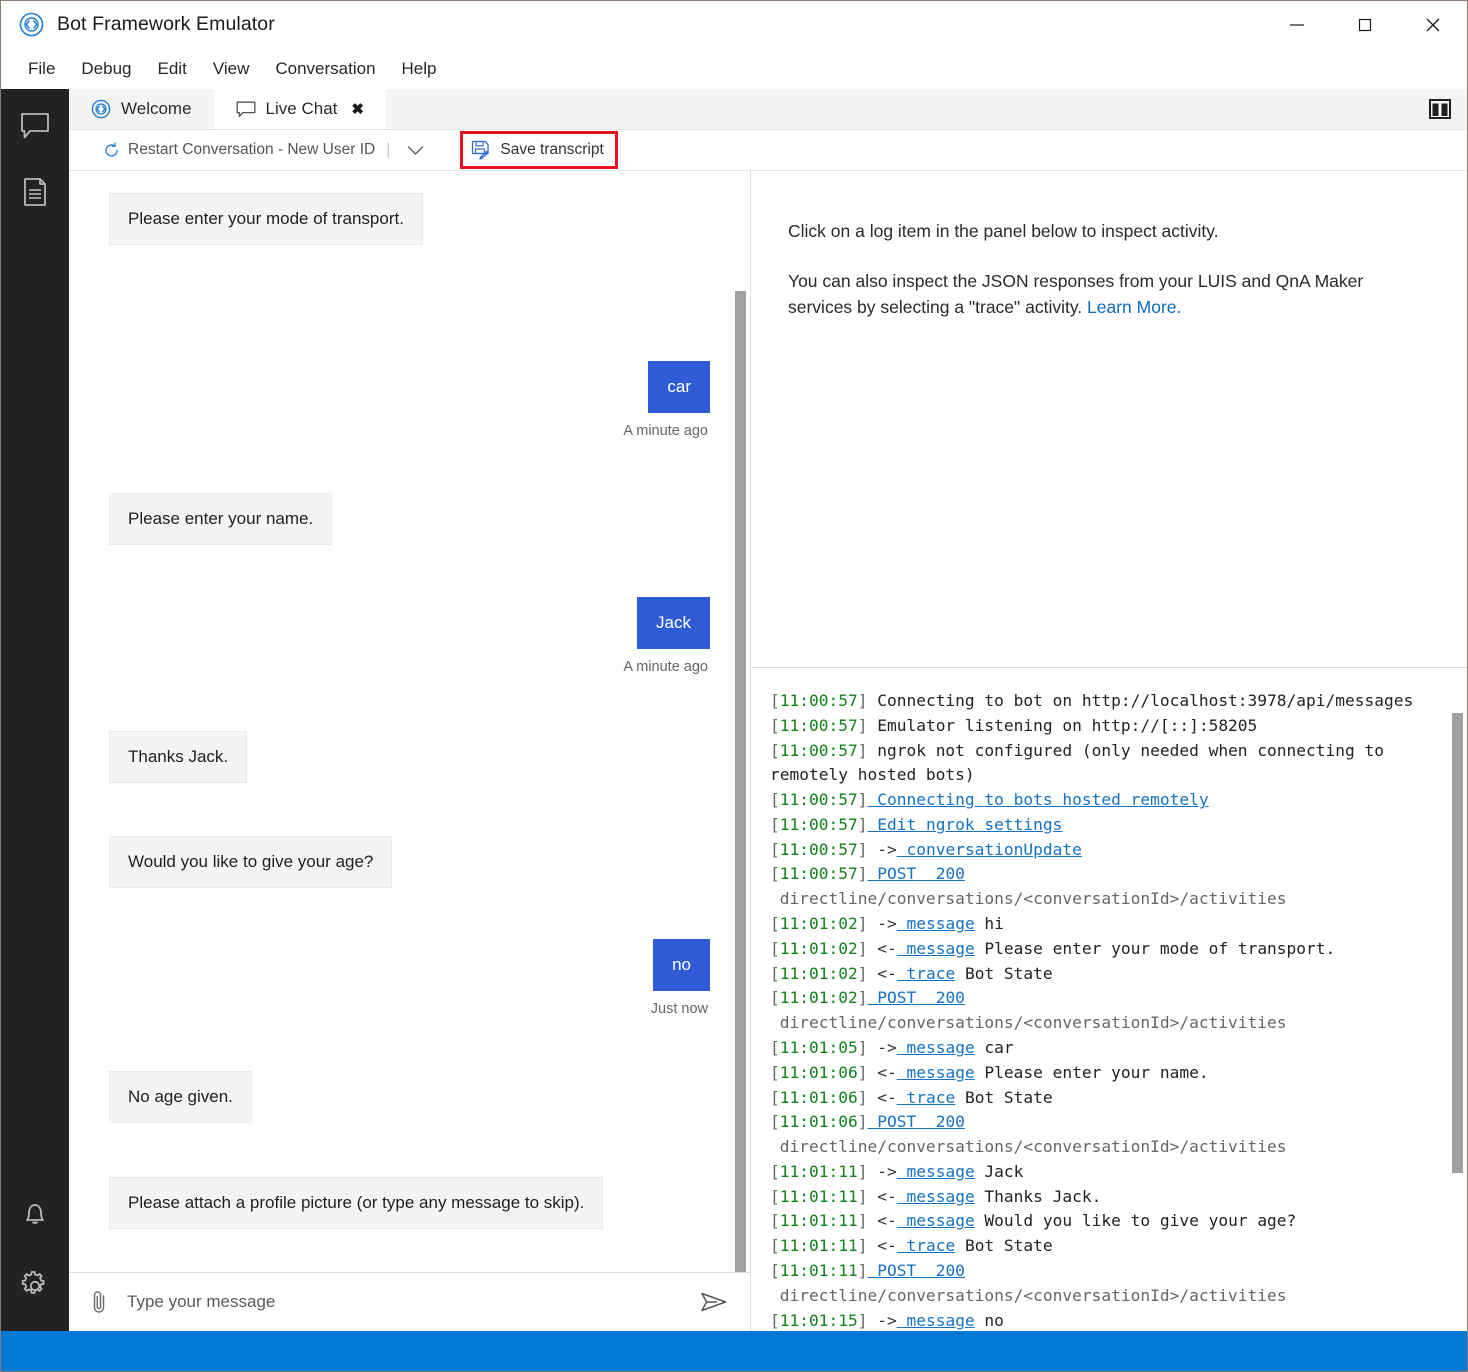 Image resolution: width=1468 pixels, height=1372 pixels. What do you see at coordinates (964, 824) in the screenshot?
I see `log-entry-link: Edit ngrok settings` at bounding box center [964, 824].